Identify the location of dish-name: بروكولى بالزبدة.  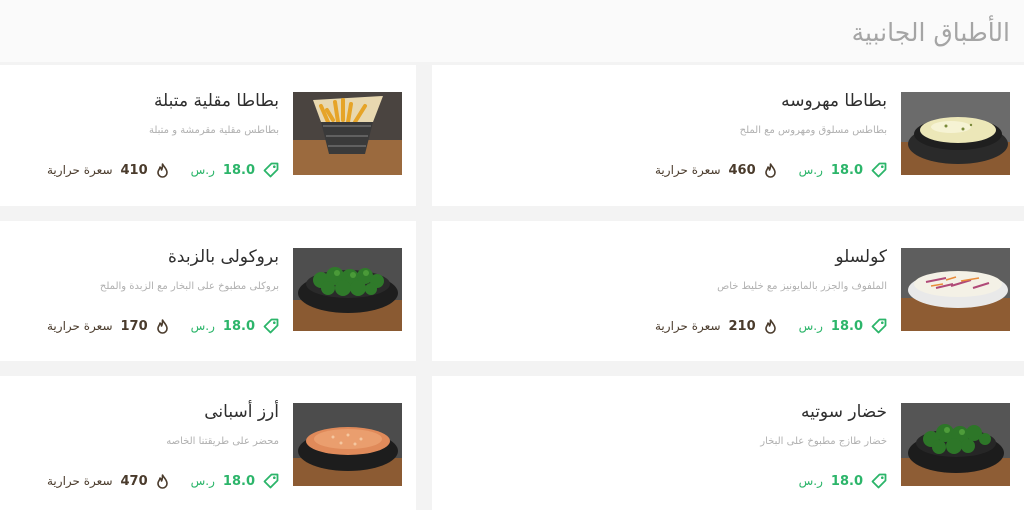
(223, 257).